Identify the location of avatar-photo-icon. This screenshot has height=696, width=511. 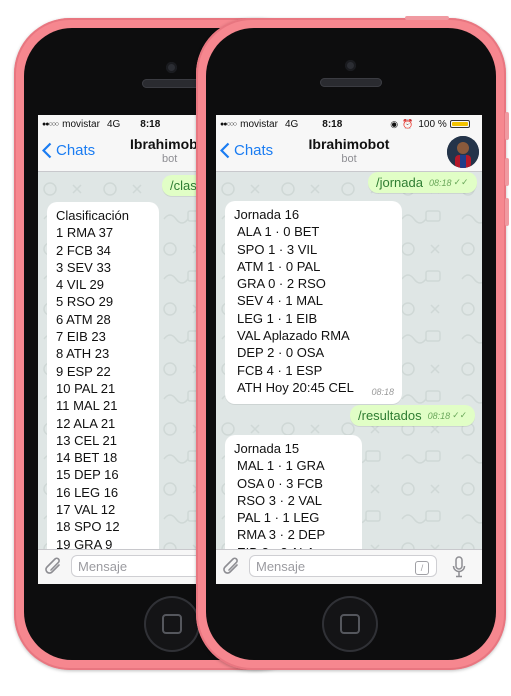
(463, 152).